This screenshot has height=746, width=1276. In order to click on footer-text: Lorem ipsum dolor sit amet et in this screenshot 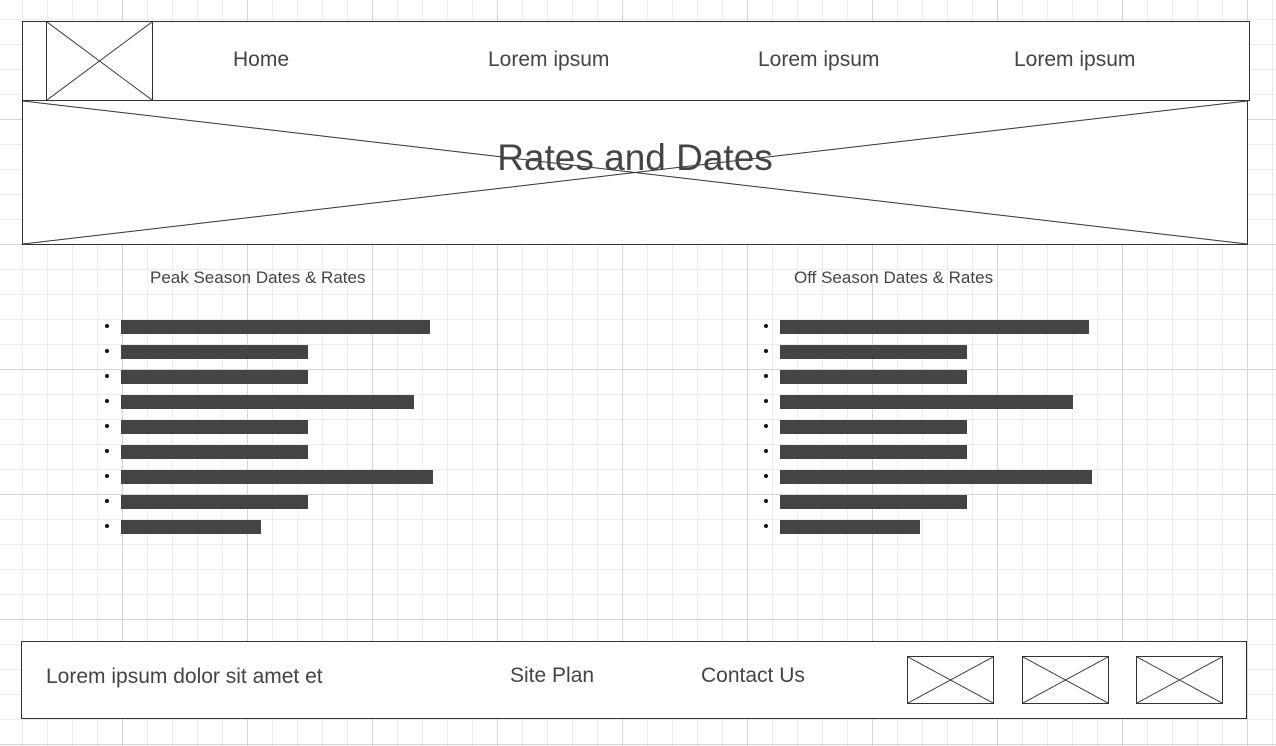, I will do `click(184, 676)`.